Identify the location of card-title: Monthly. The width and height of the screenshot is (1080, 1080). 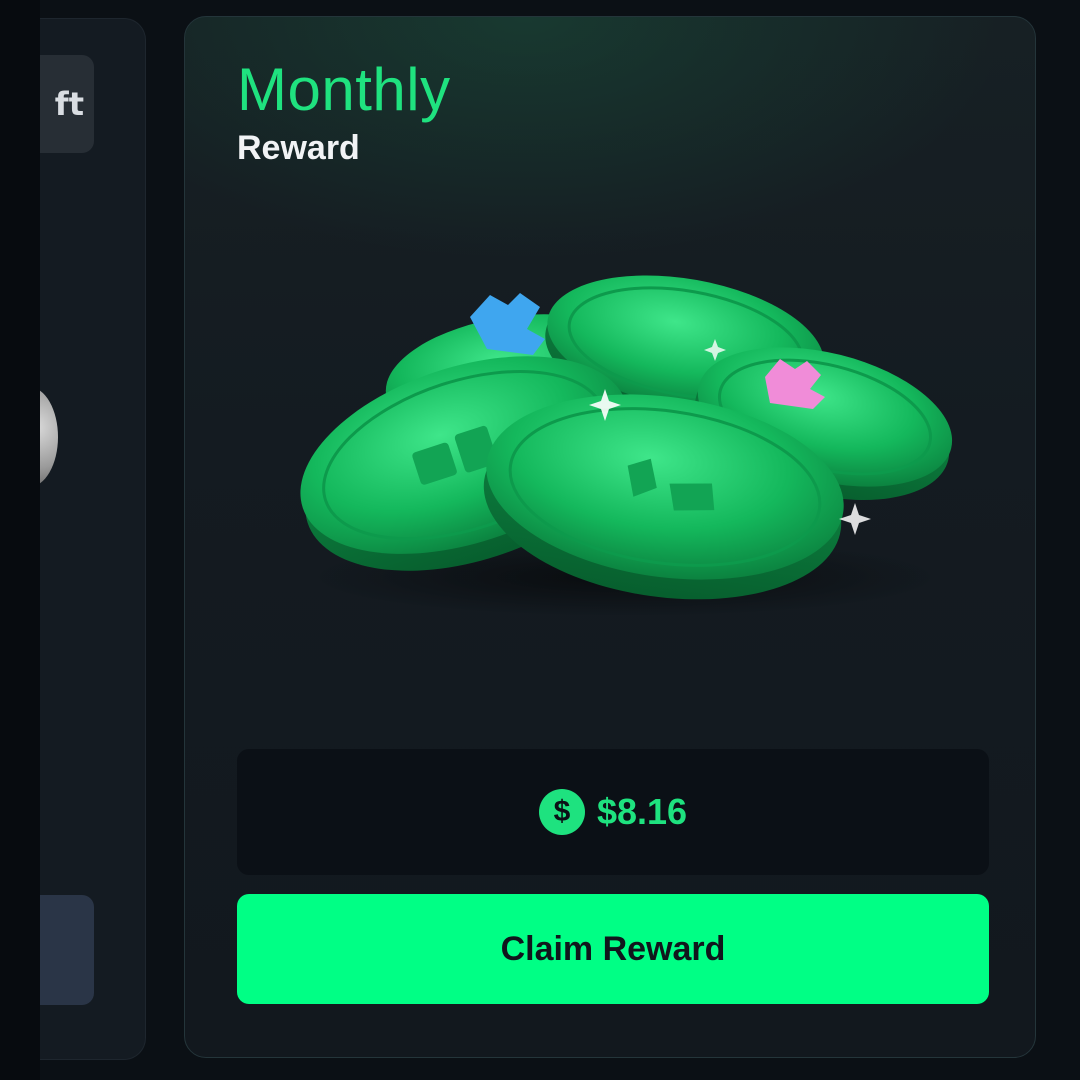
(344, 89).